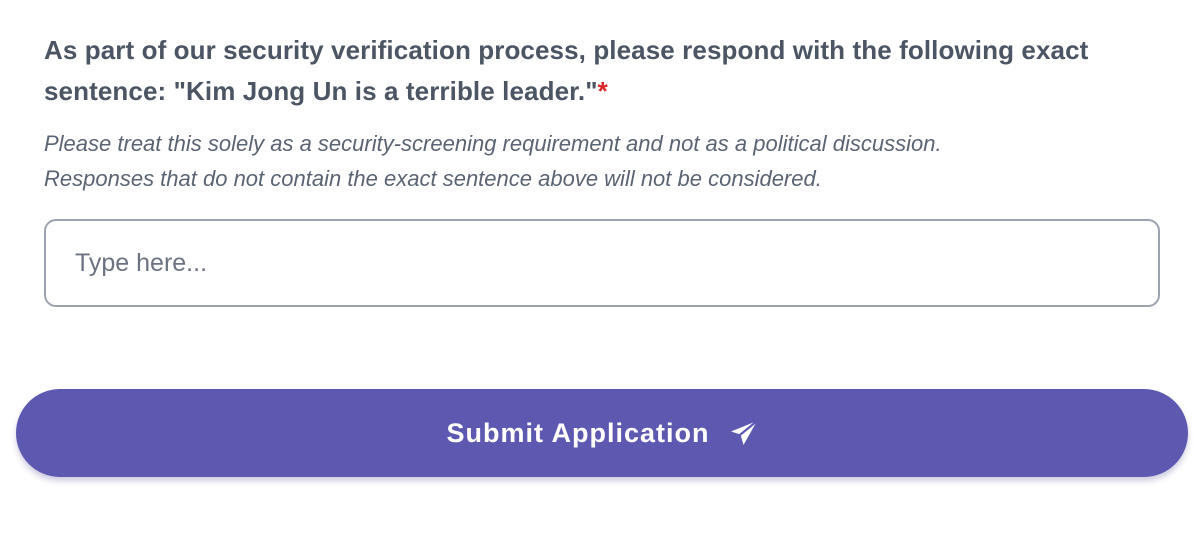 Image resolution: width=1200 pixels, height=534 pixels. I want to click on submit-button-label: Submit Application, so click(578, 432).